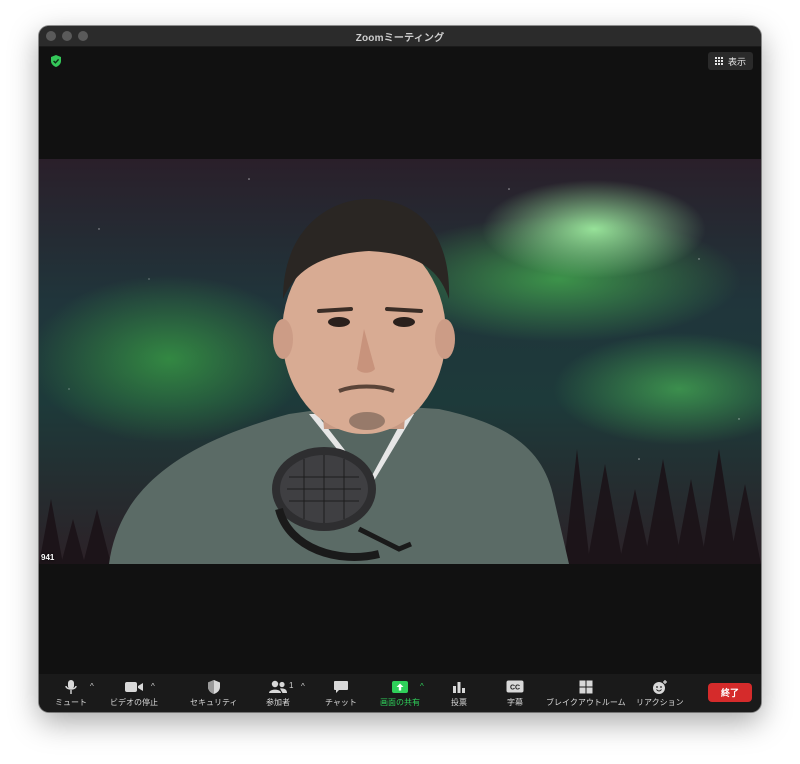 Image resolution: width=800 pixels, height=764 pixels. I want to click on participants-icon, so click(278, 686).